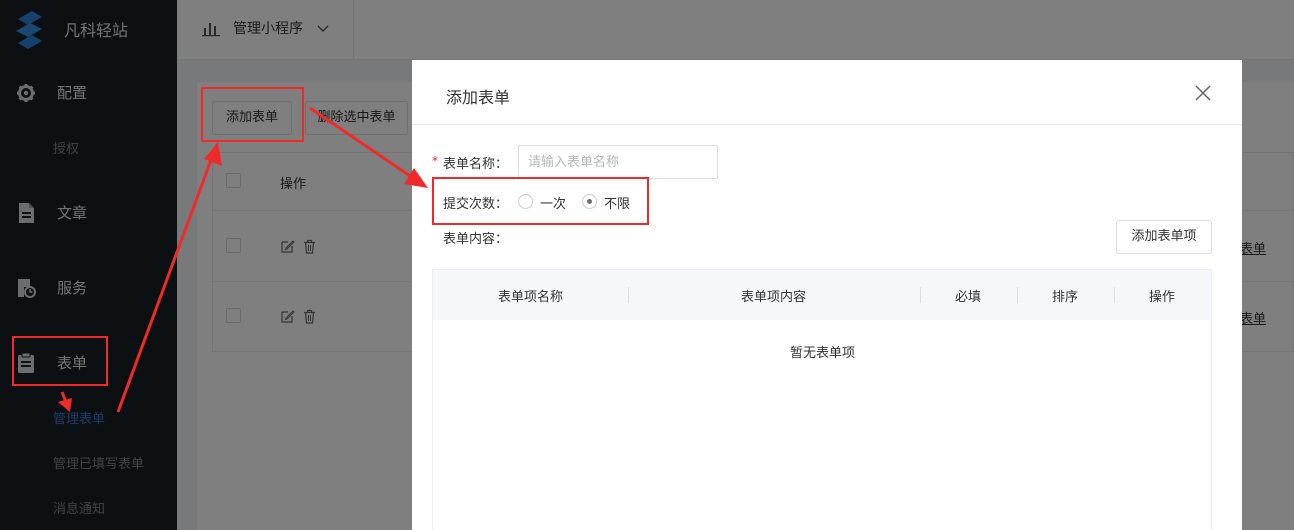 Image resolution: width=1294 pixels, height=530 pixels. I want to click on annotation-box-add-form, so click(252, 114).